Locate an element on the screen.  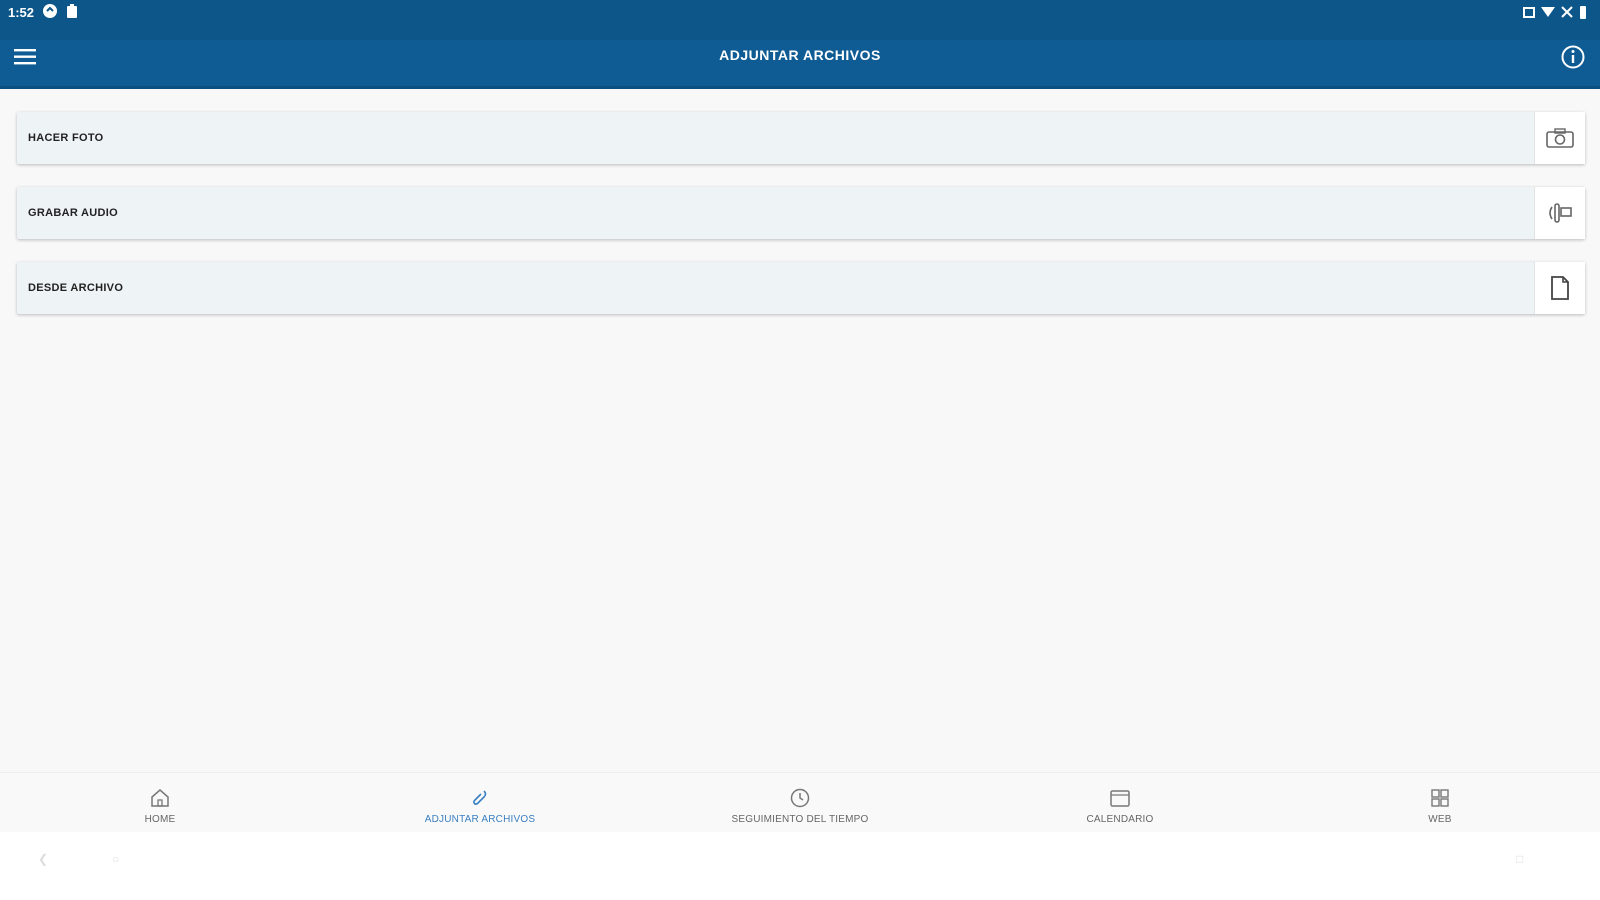
clipboard-icon is located at coordinates (72, 11).